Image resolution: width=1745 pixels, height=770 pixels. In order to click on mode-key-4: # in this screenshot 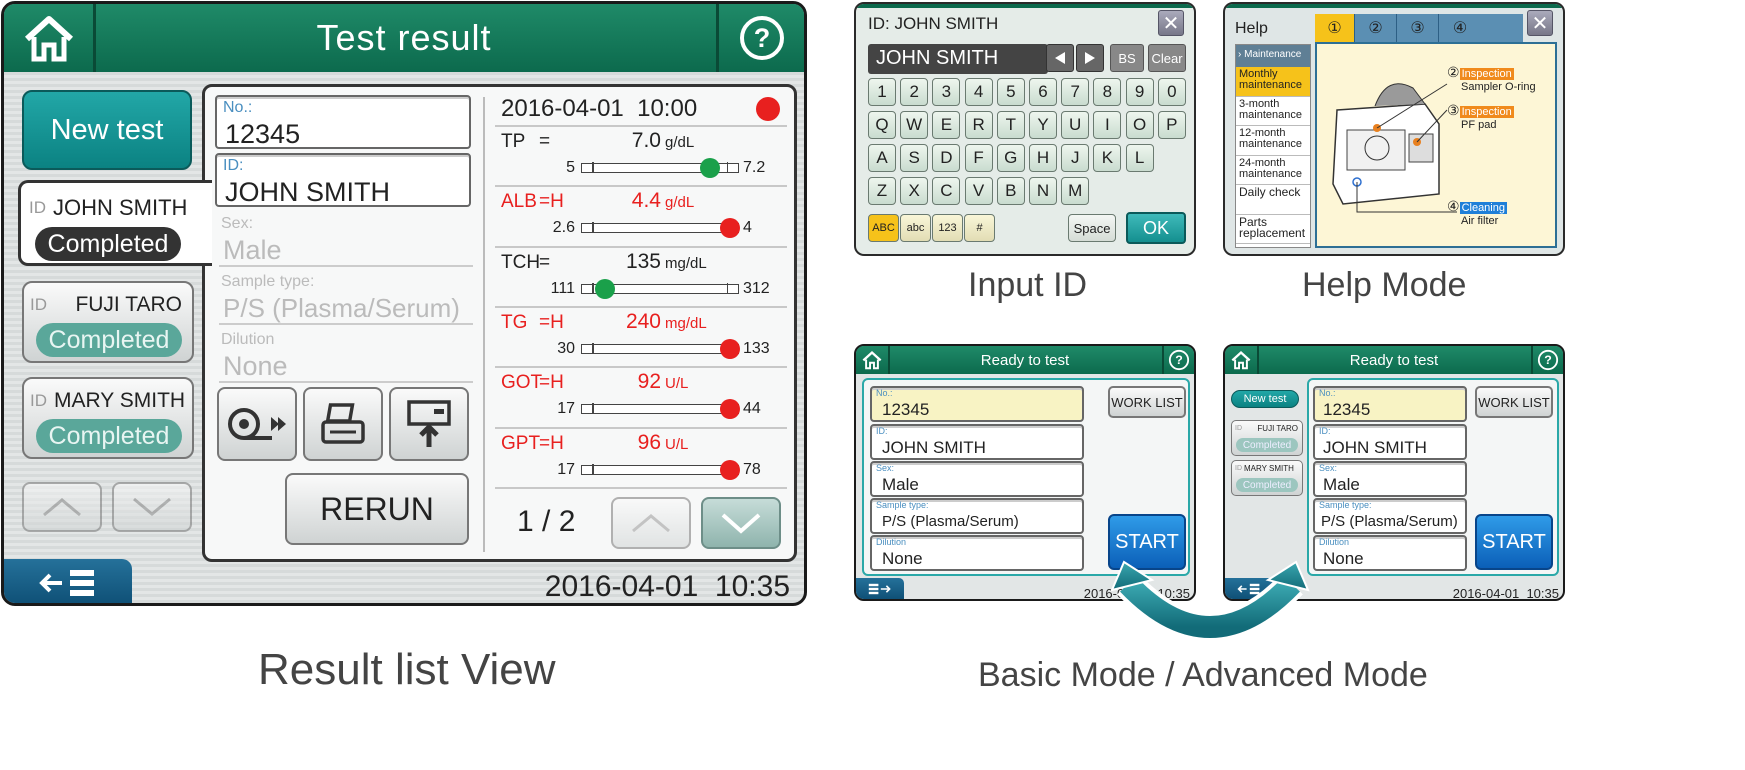, I will do `click(979, 228)`.